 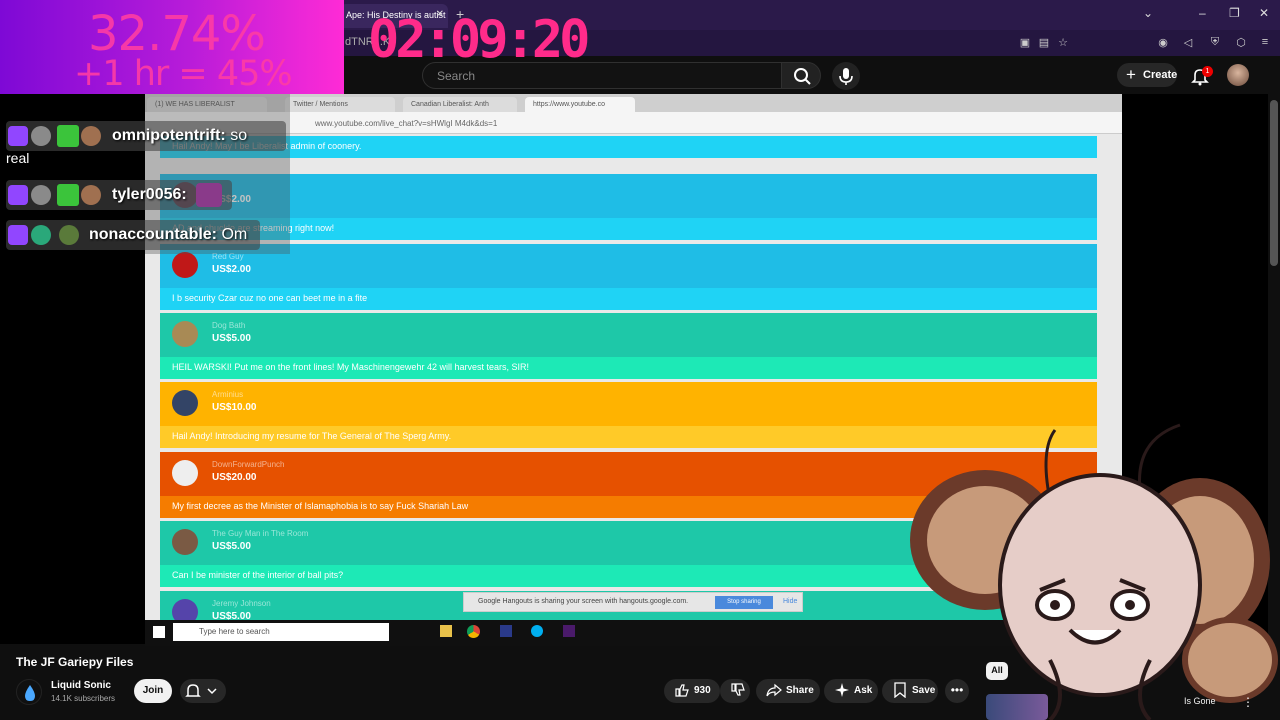 What do you see at coordinates (790, 601) in the screenshot?
I see `hide-link: Hide` at bounding box center [790, 601].